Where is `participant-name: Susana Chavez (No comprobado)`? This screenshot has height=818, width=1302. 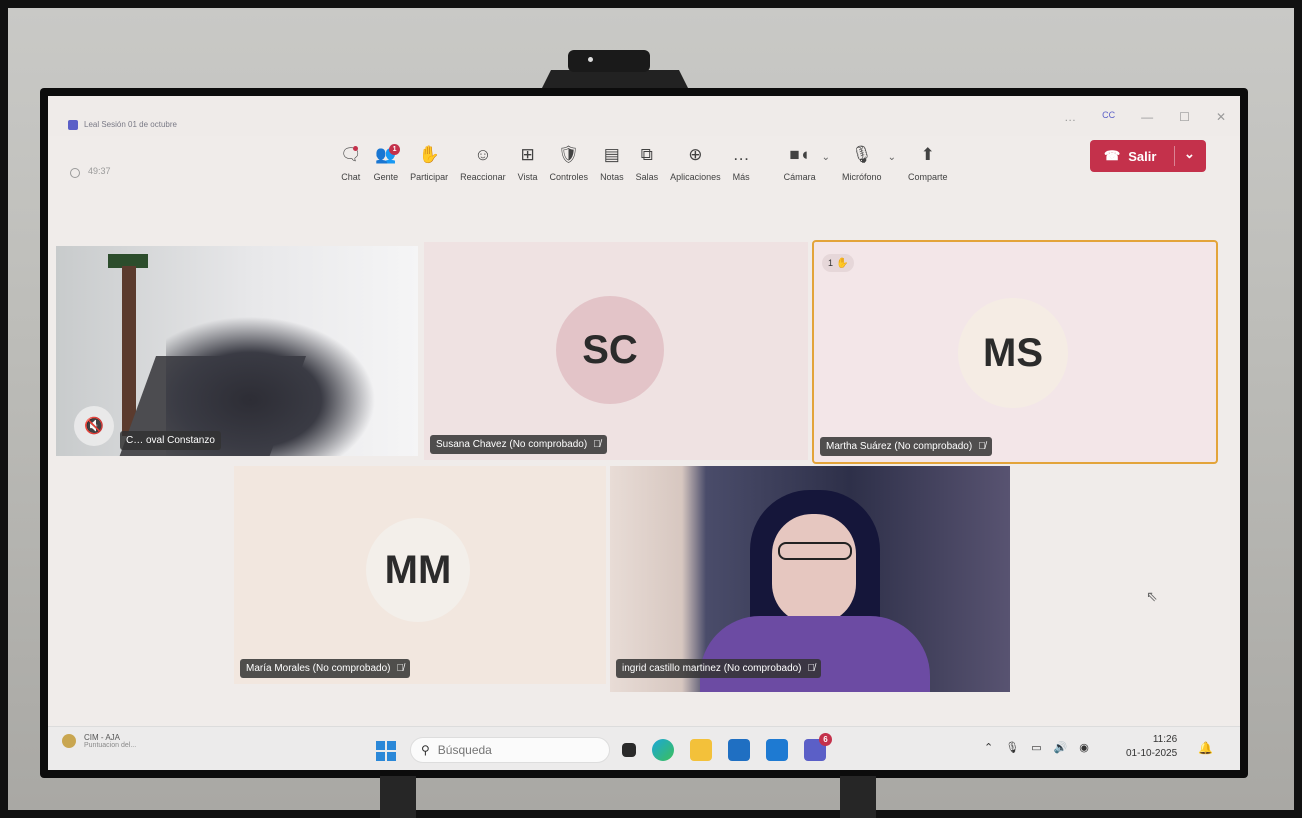
participant-name: Susana Chavez (No comprobado) is located at coordinates (512, 444).